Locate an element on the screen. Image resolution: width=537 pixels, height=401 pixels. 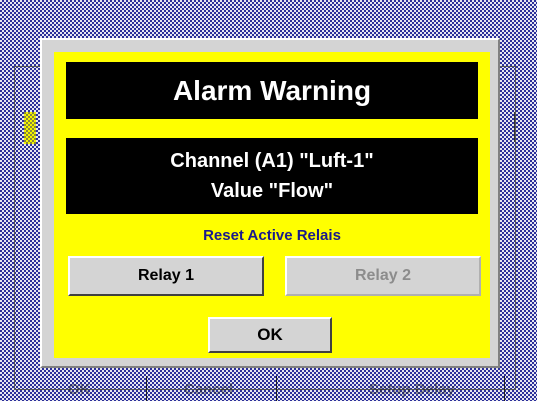
relay-1-button: Relay 1 is located at coordinates (166, 276).